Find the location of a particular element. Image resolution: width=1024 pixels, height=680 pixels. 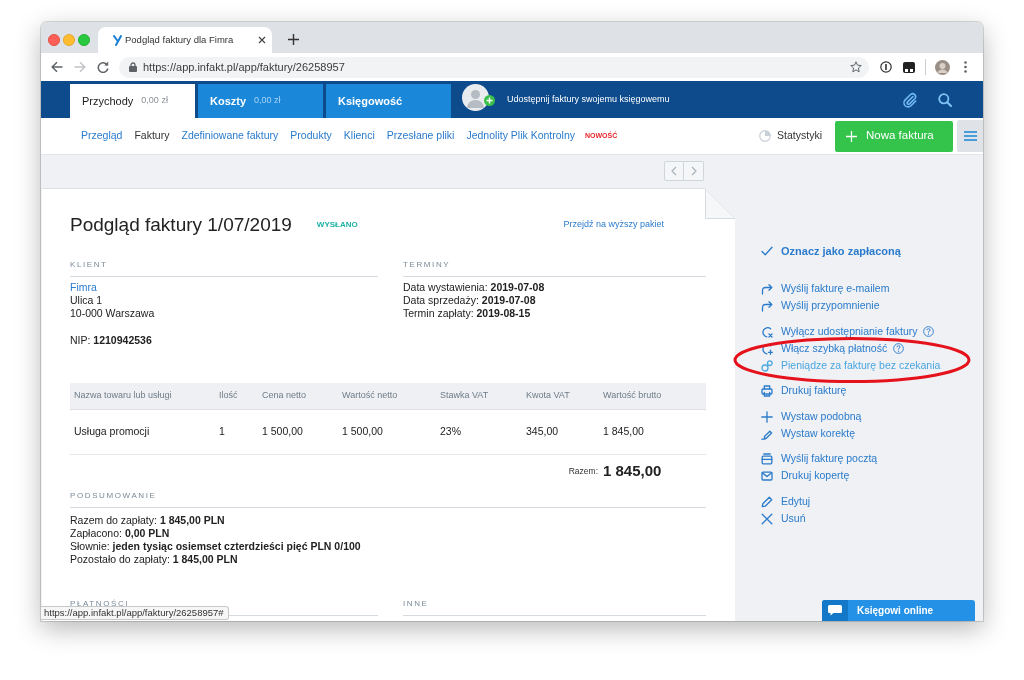

browser-tab: Podgląd faktury dla Fimra is located at coordinates (185, 40).